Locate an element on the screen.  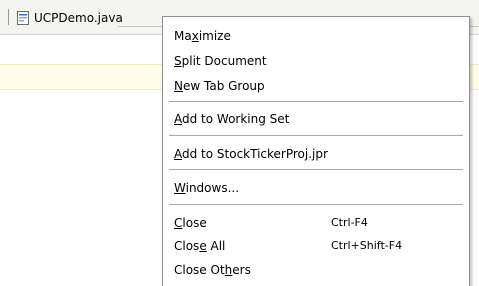
java-file-icon is located at coordinates (23, 18).